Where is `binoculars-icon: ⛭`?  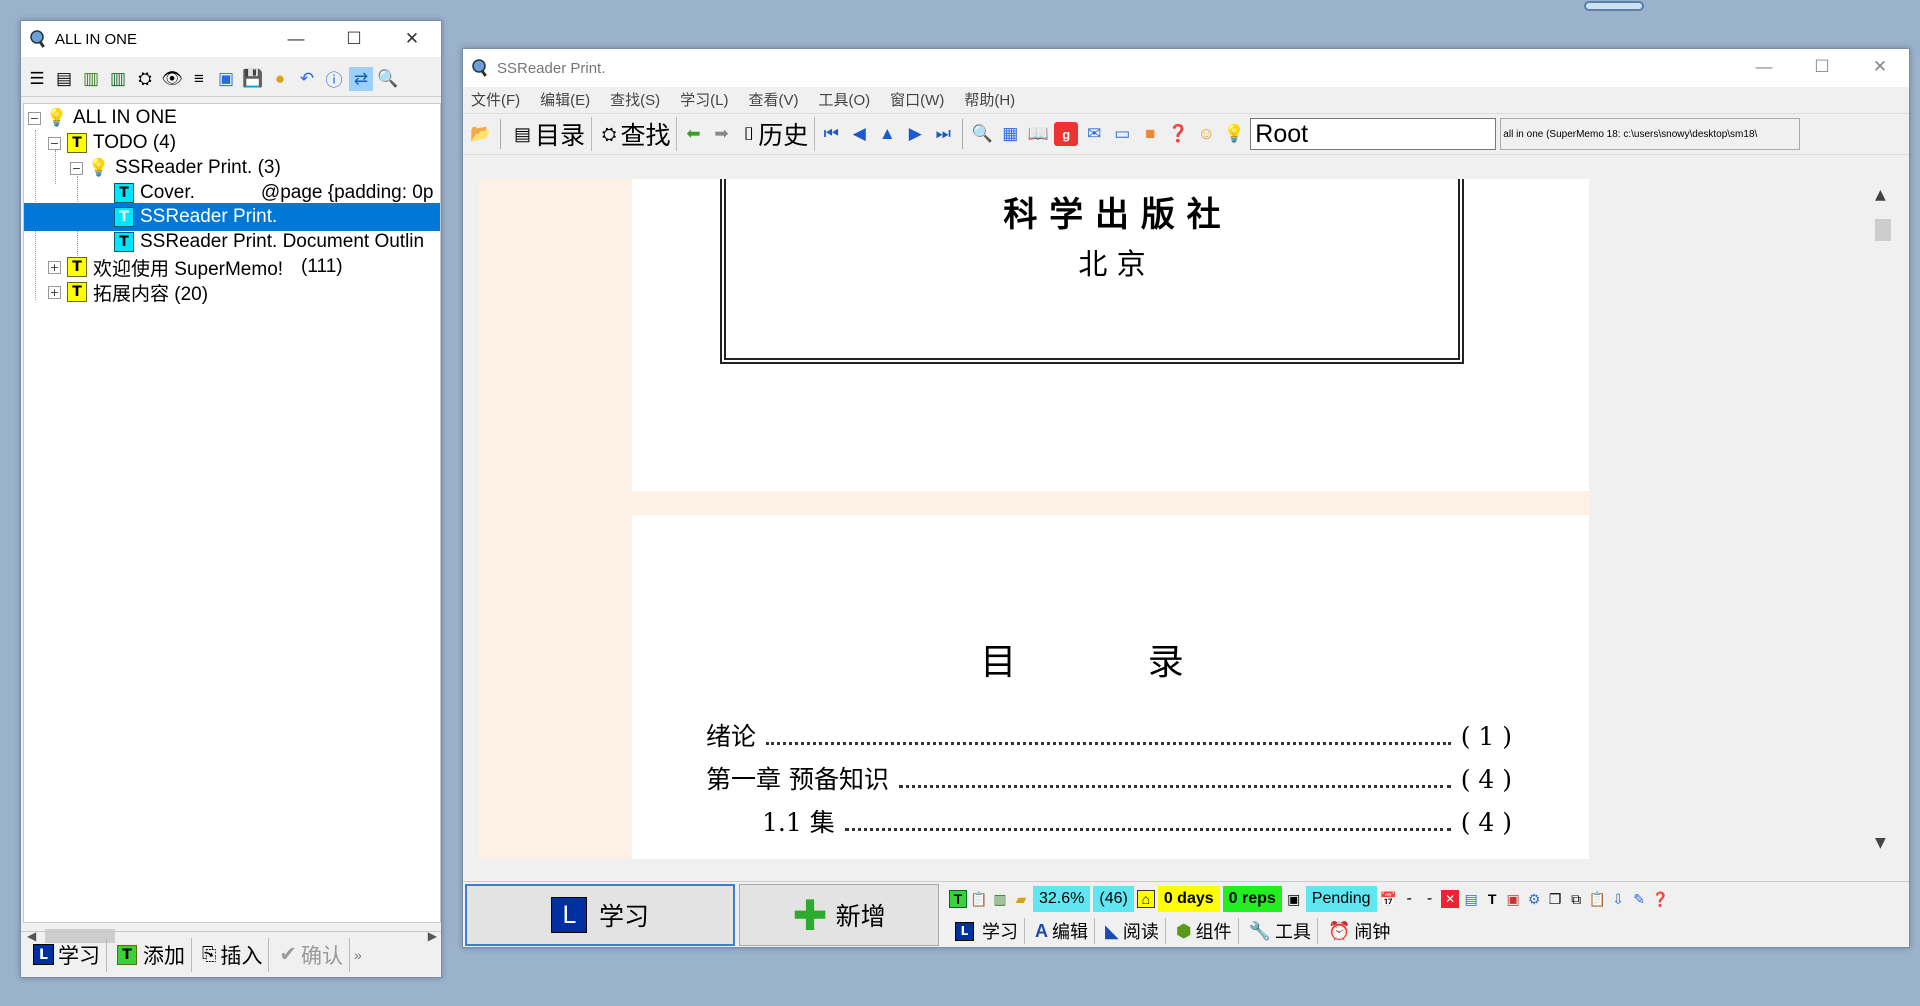
binoculars-icon: ⛭ is located at coordinates (145, 79).